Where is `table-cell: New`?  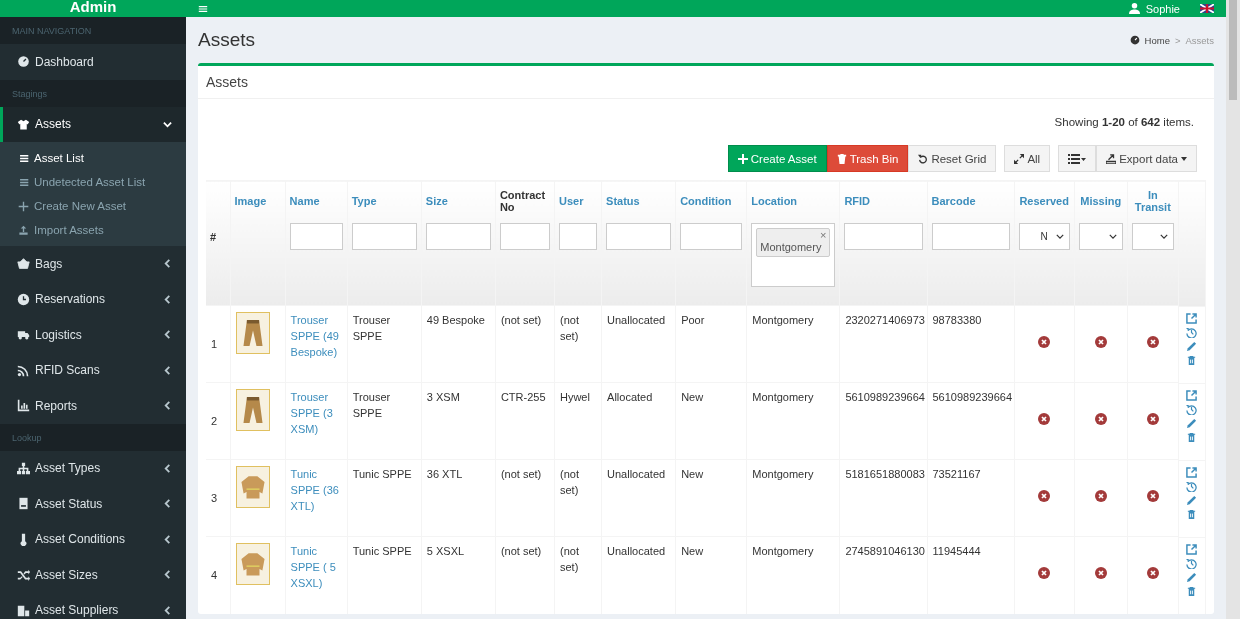 table-cell: New is located at coordinates (711, 421).